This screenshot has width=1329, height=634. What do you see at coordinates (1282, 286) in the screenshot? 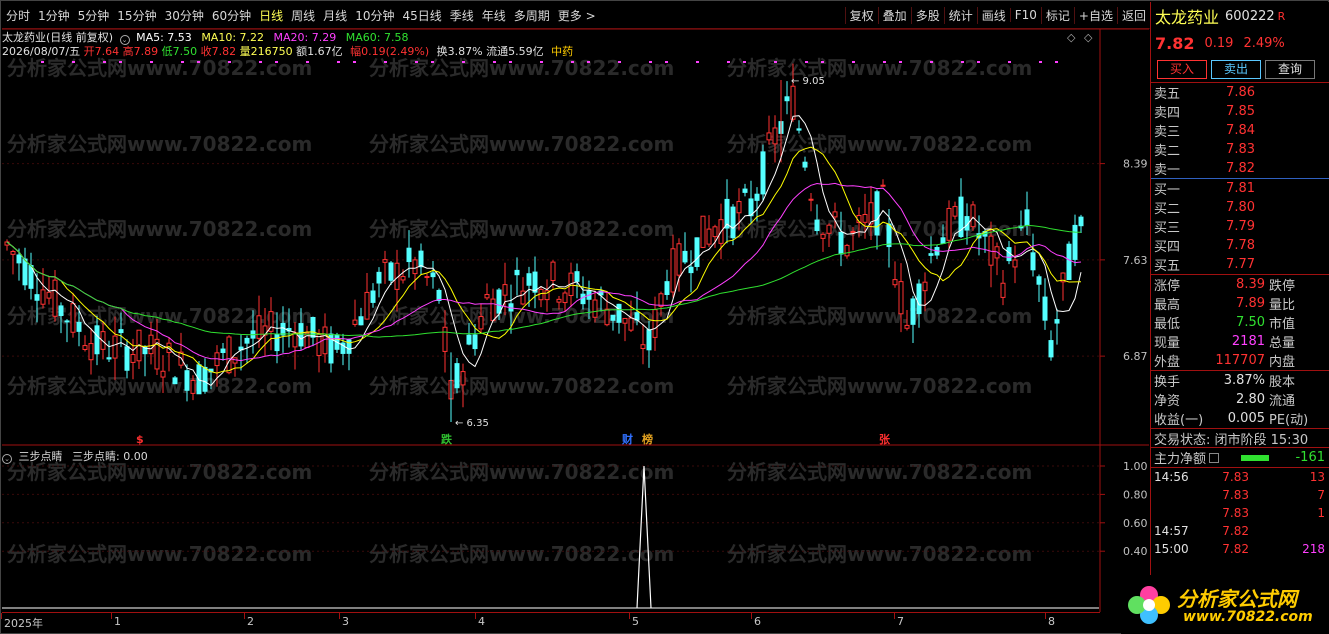
I see `stat-label-2: 跌停` at bounding box center [1282, 286].